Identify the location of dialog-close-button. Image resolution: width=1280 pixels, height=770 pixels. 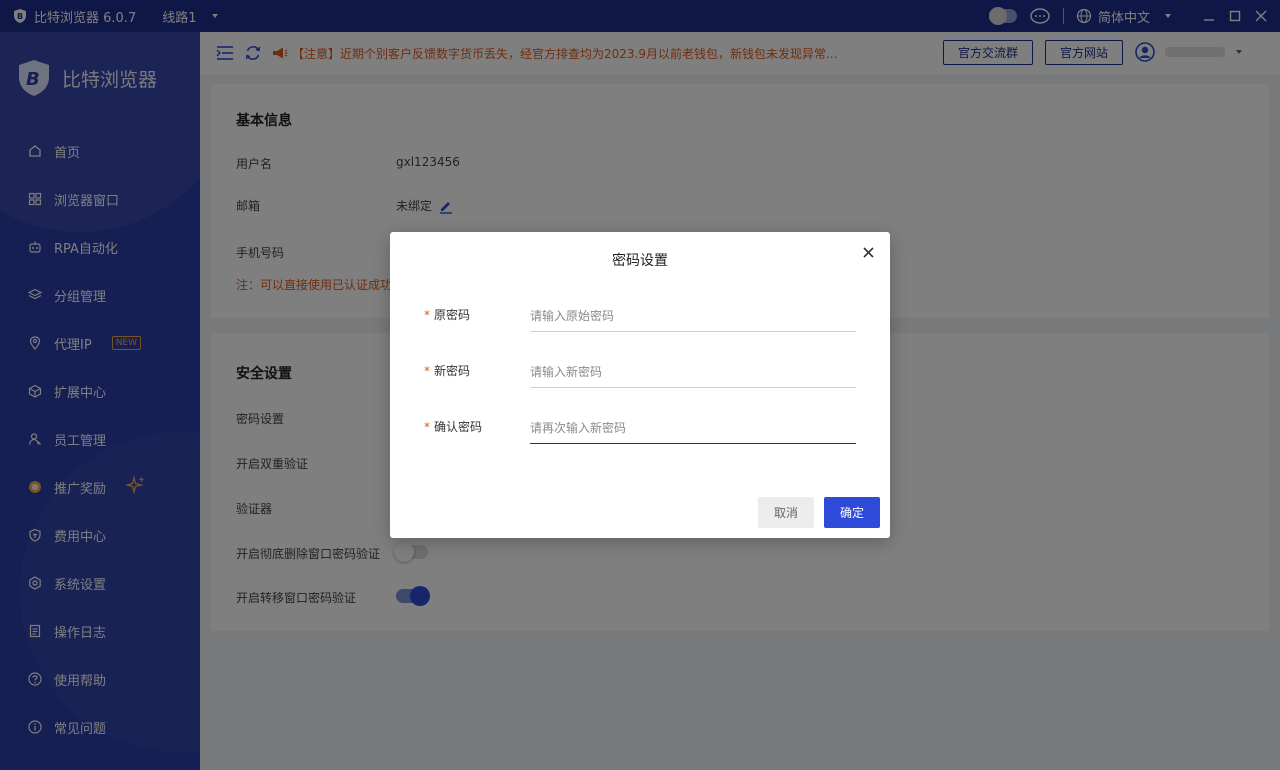
(868, 252).